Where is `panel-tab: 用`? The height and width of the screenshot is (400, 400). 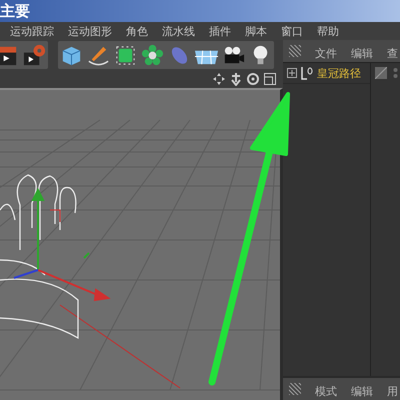
panel-tab: 用 is located at coordinates (392, 391).